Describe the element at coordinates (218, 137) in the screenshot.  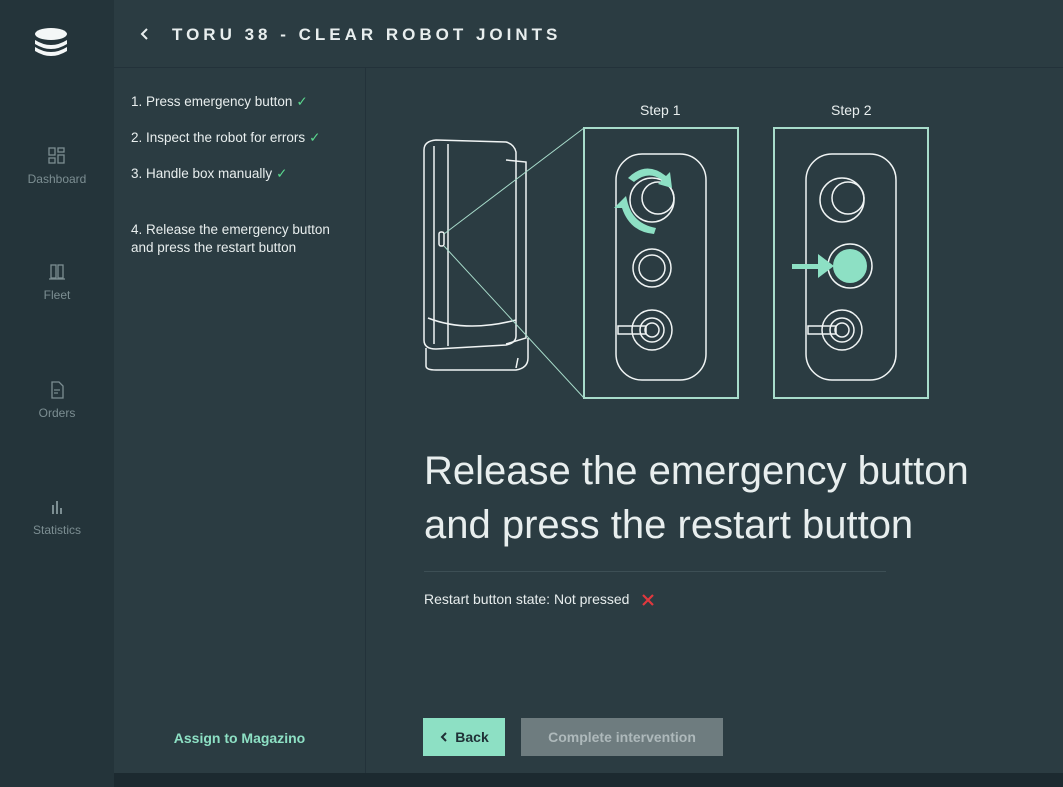
I see `step-text: 2. Inspect the robot for errors` at that location.